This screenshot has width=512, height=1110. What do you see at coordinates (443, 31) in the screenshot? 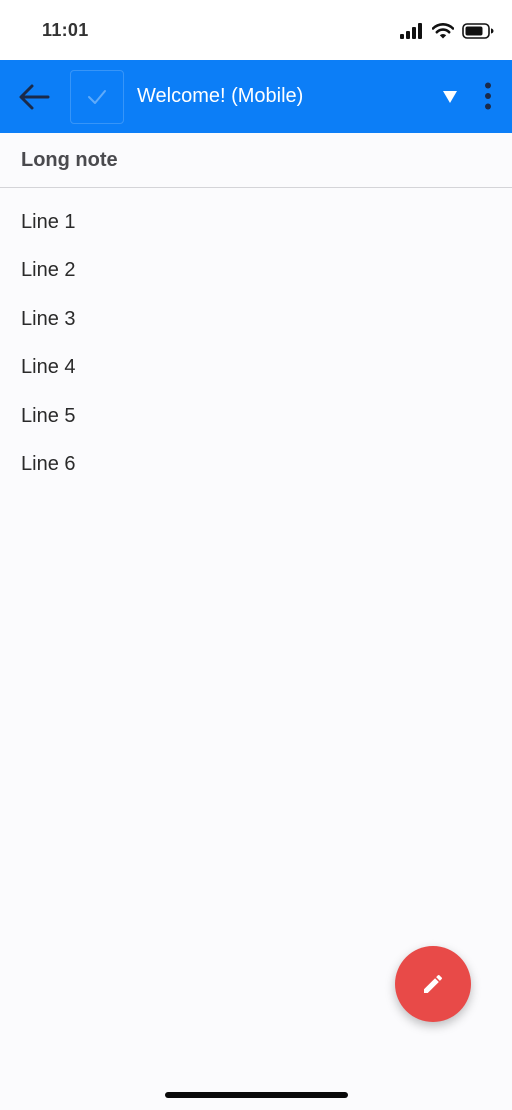
I see `wifi-icon` at bounding box center [443, 31].